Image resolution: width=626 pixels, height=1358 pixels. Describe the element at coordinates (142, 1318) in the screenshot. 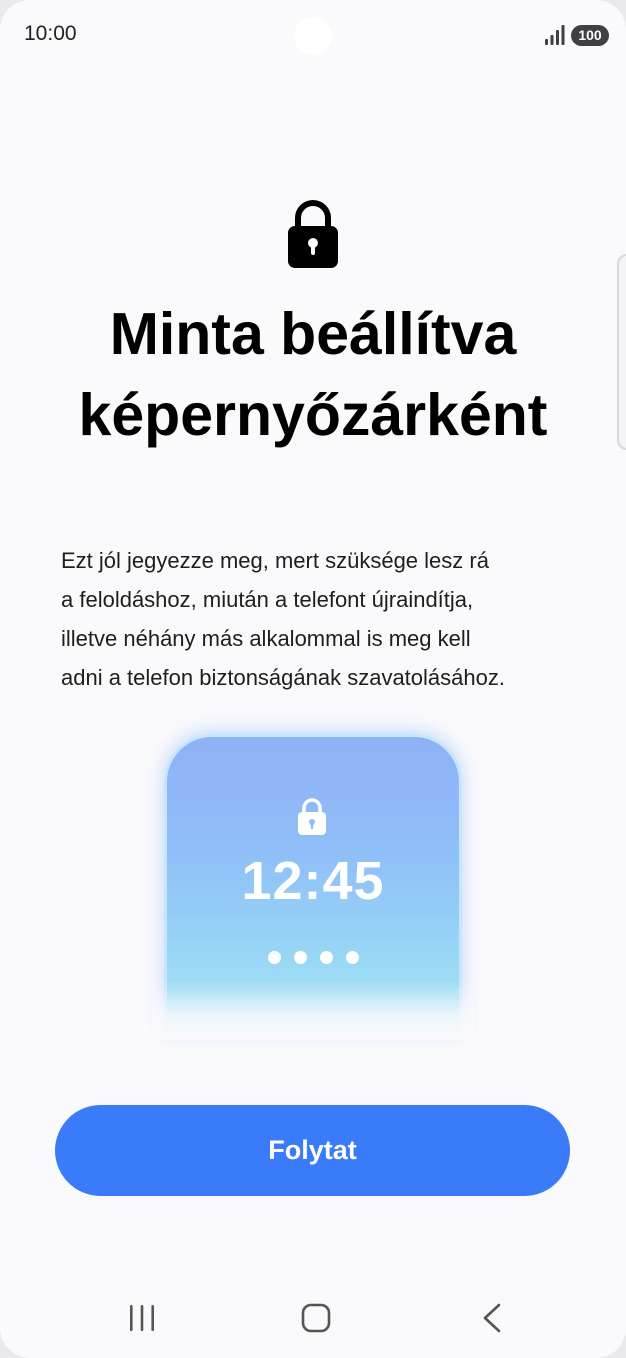

I see `recent-apps-icon` at that location.